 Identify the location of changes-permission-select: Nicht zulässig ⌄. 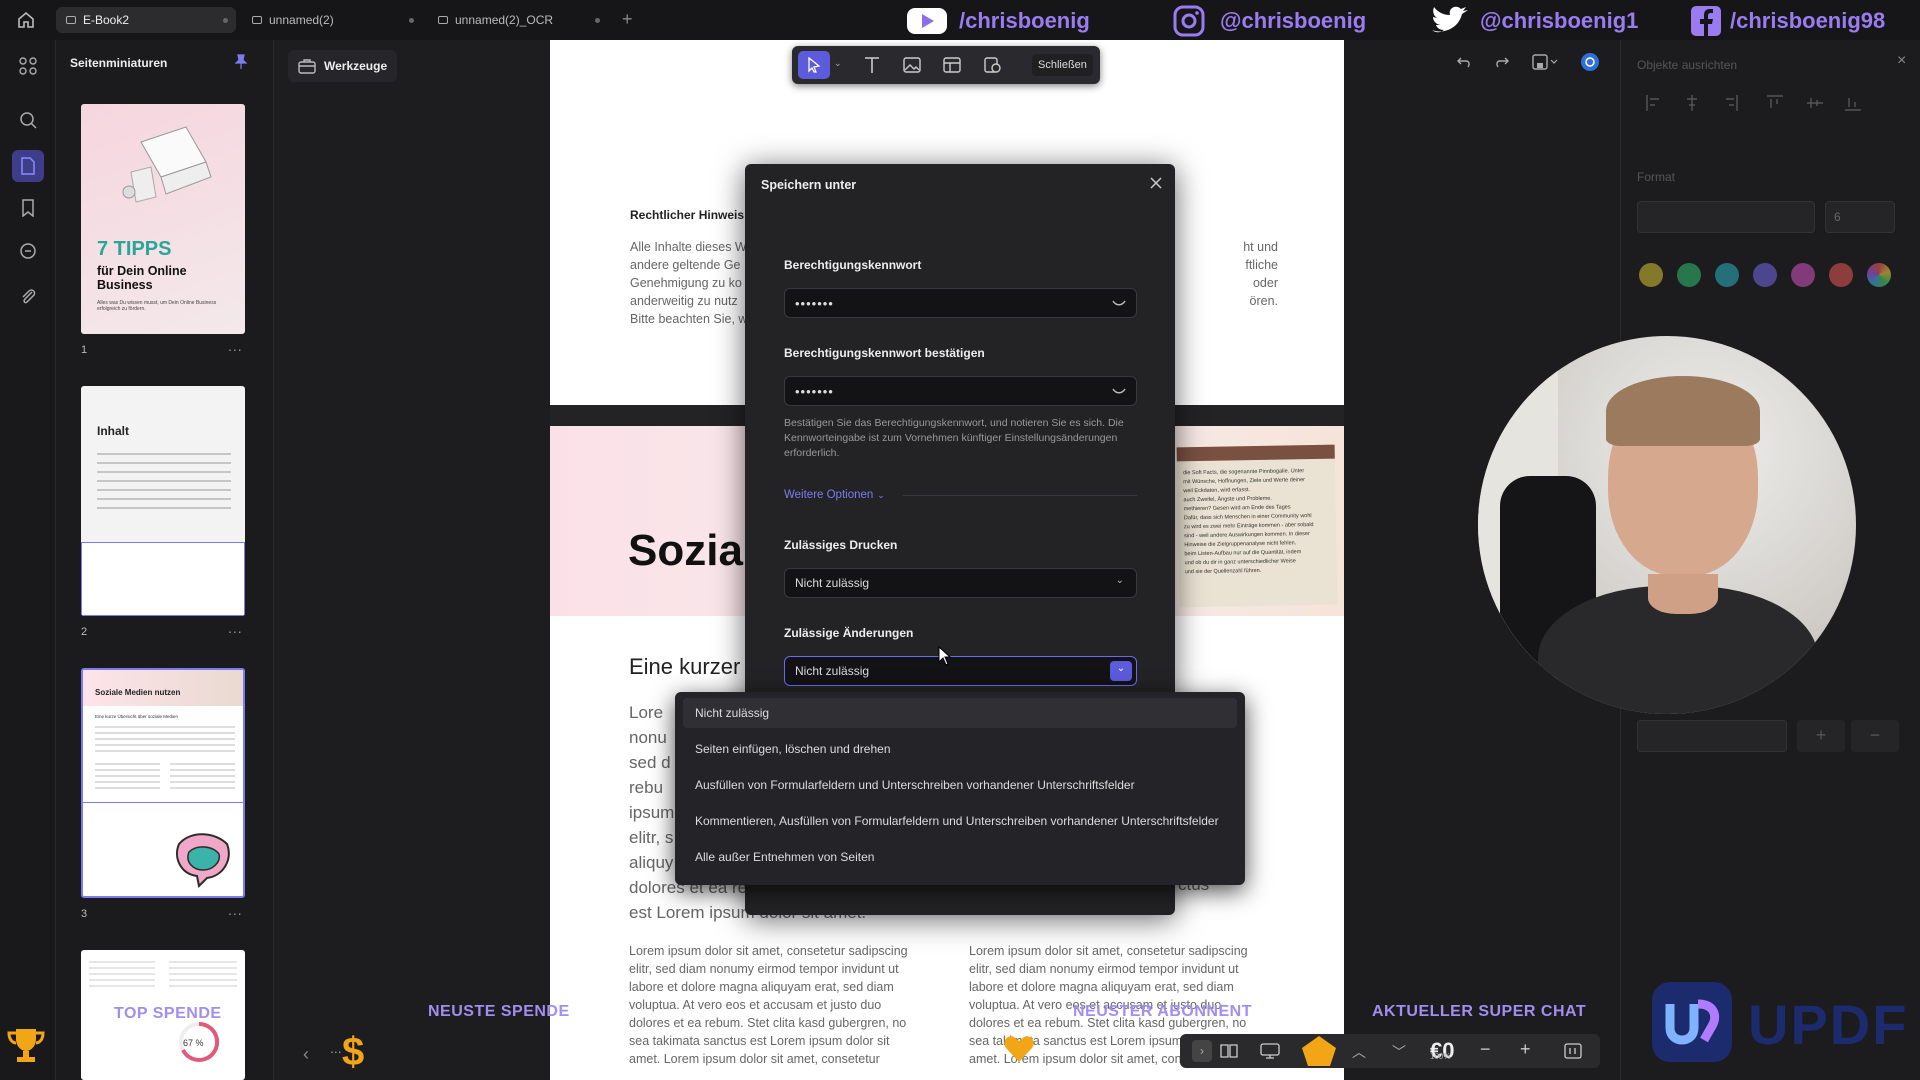
(960, 671).